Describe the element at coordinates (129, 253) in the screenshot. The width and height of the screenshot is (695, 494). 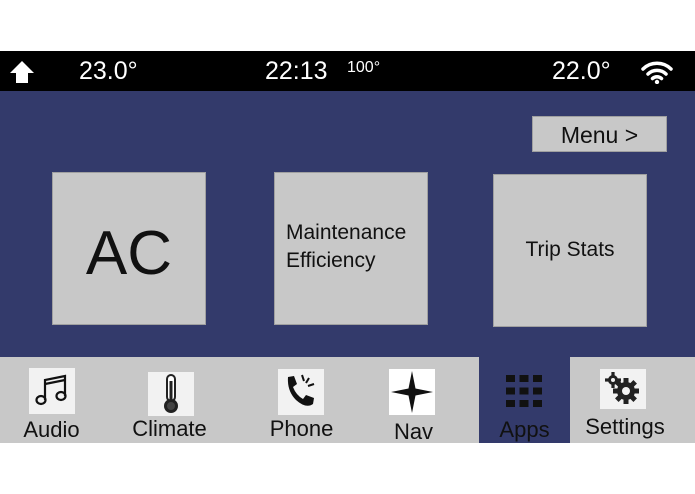
I see `ac-tile-label: AC` at that location.